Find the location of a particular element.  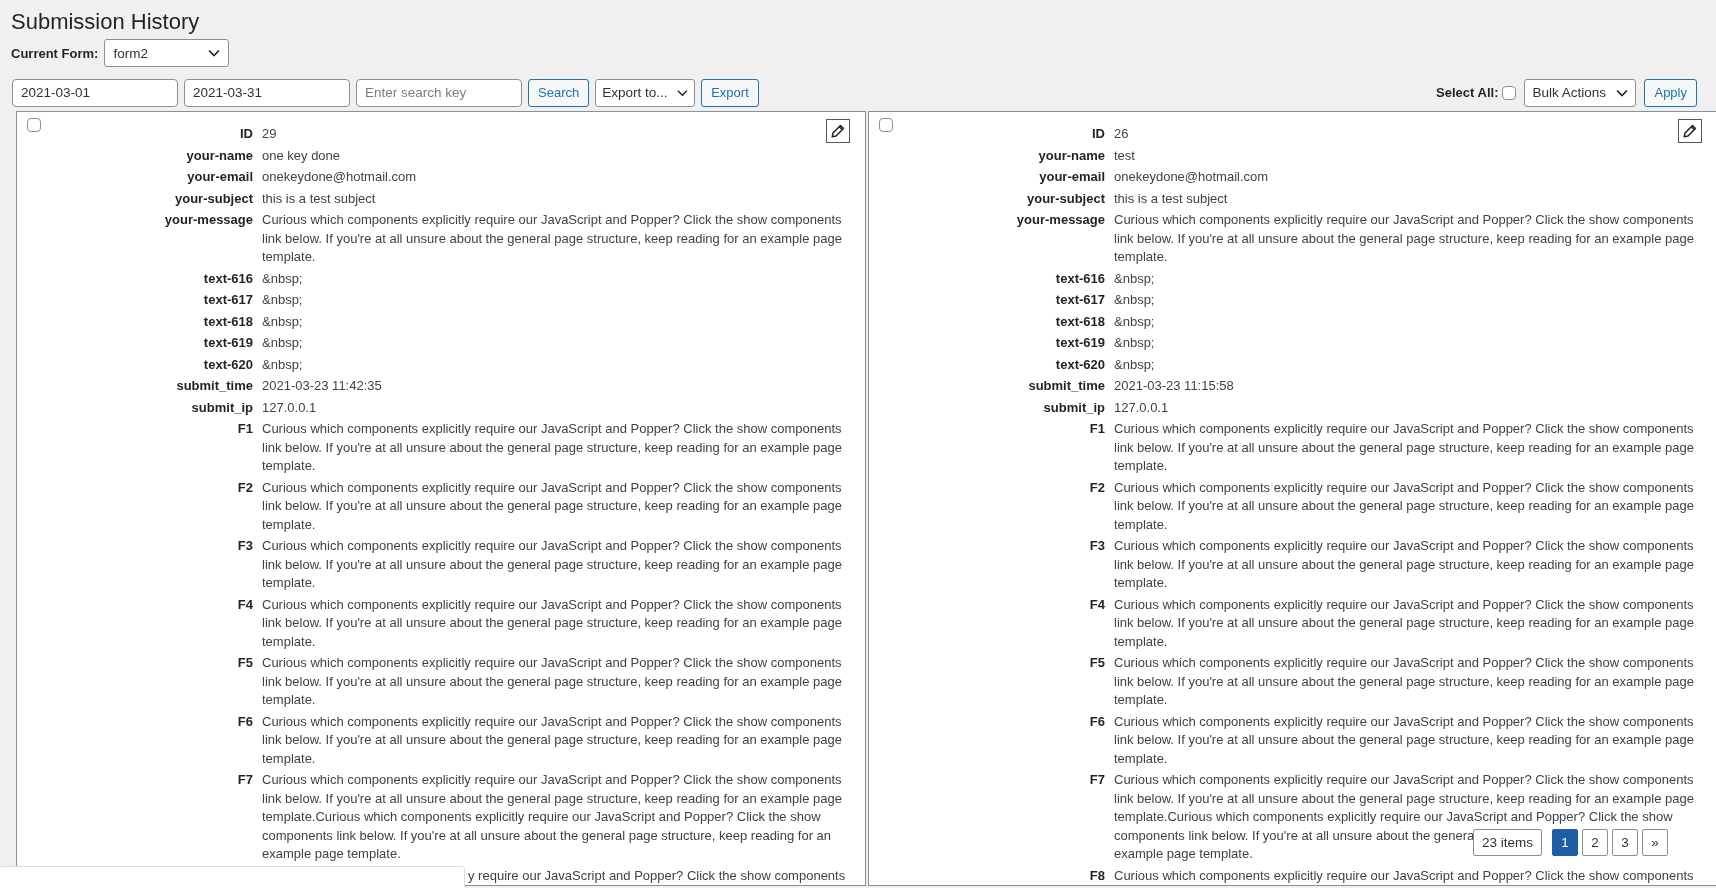

page-button: 3 is located at coordinates (1625, 842).